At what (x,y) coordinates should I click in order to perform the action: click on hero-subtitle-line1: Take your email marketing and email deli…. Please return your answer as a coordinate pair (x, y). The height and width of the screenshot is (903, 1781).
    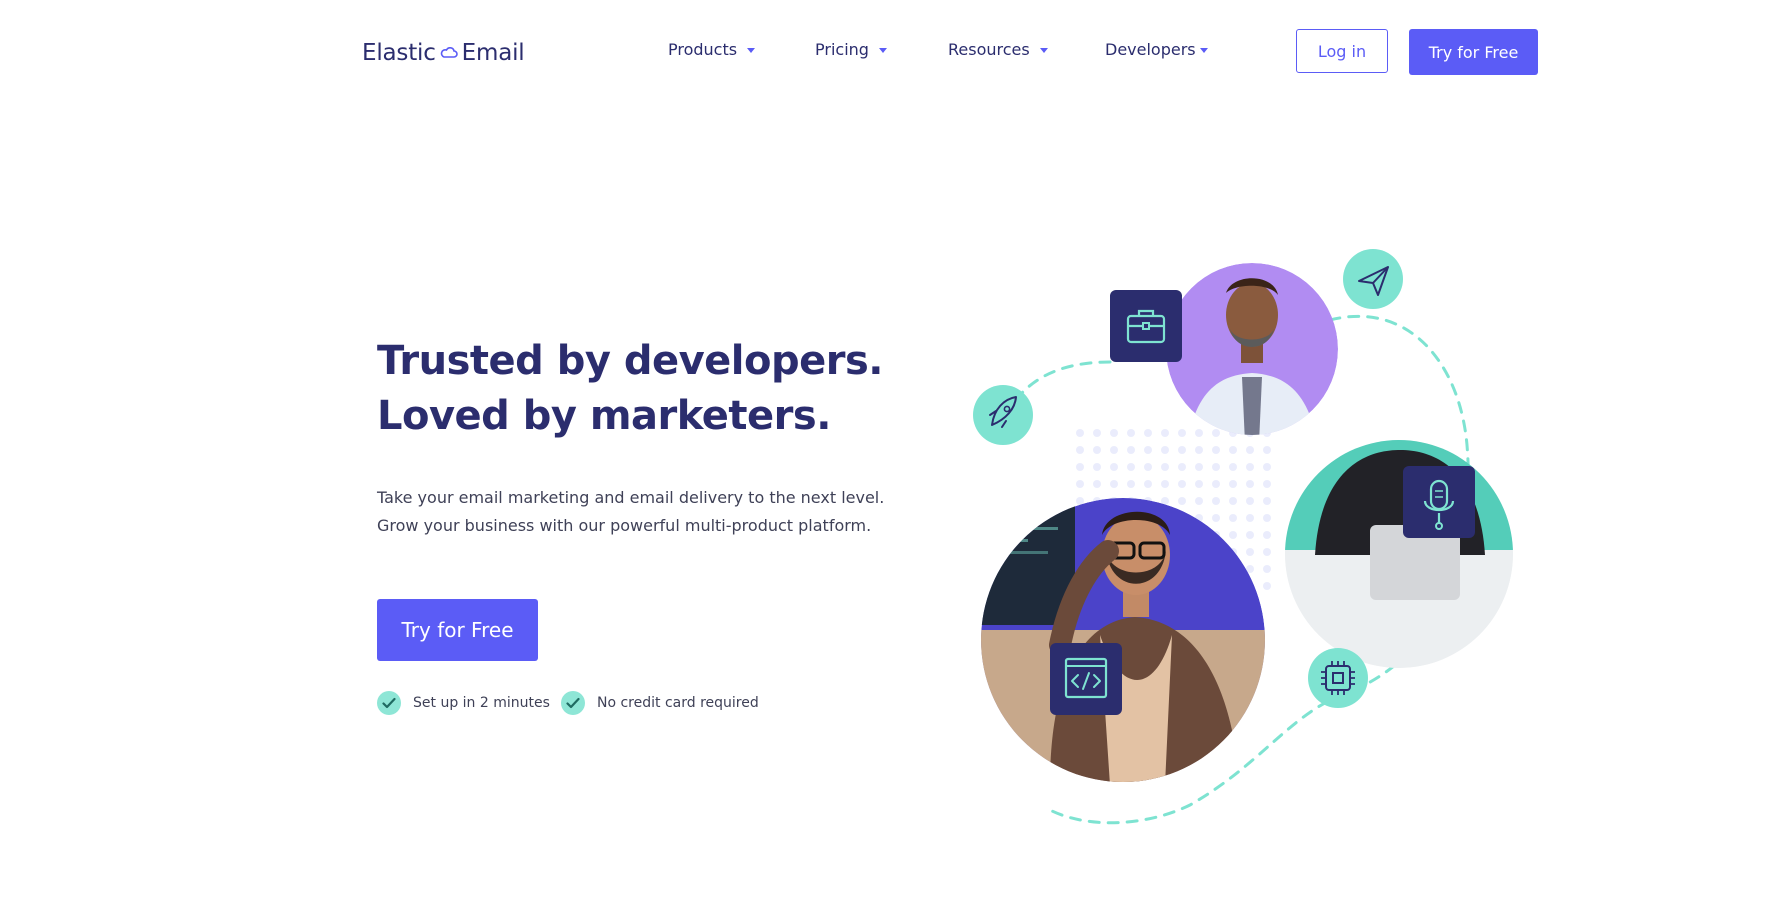
    Looking at the image, I should click on (631, 497).